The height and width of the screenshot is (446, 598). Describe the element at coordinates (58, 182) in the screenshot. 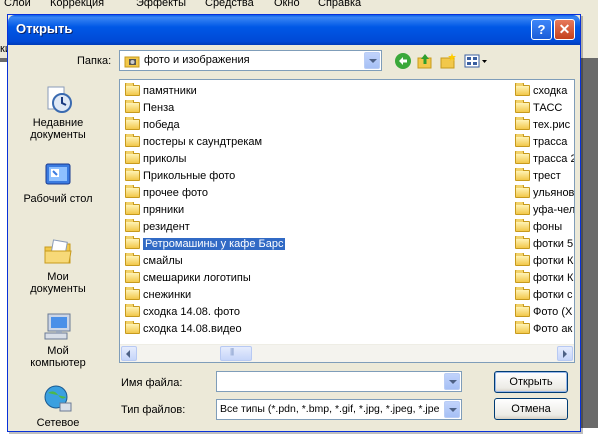

I see `place-desktop: Рабочий стол` at that location.